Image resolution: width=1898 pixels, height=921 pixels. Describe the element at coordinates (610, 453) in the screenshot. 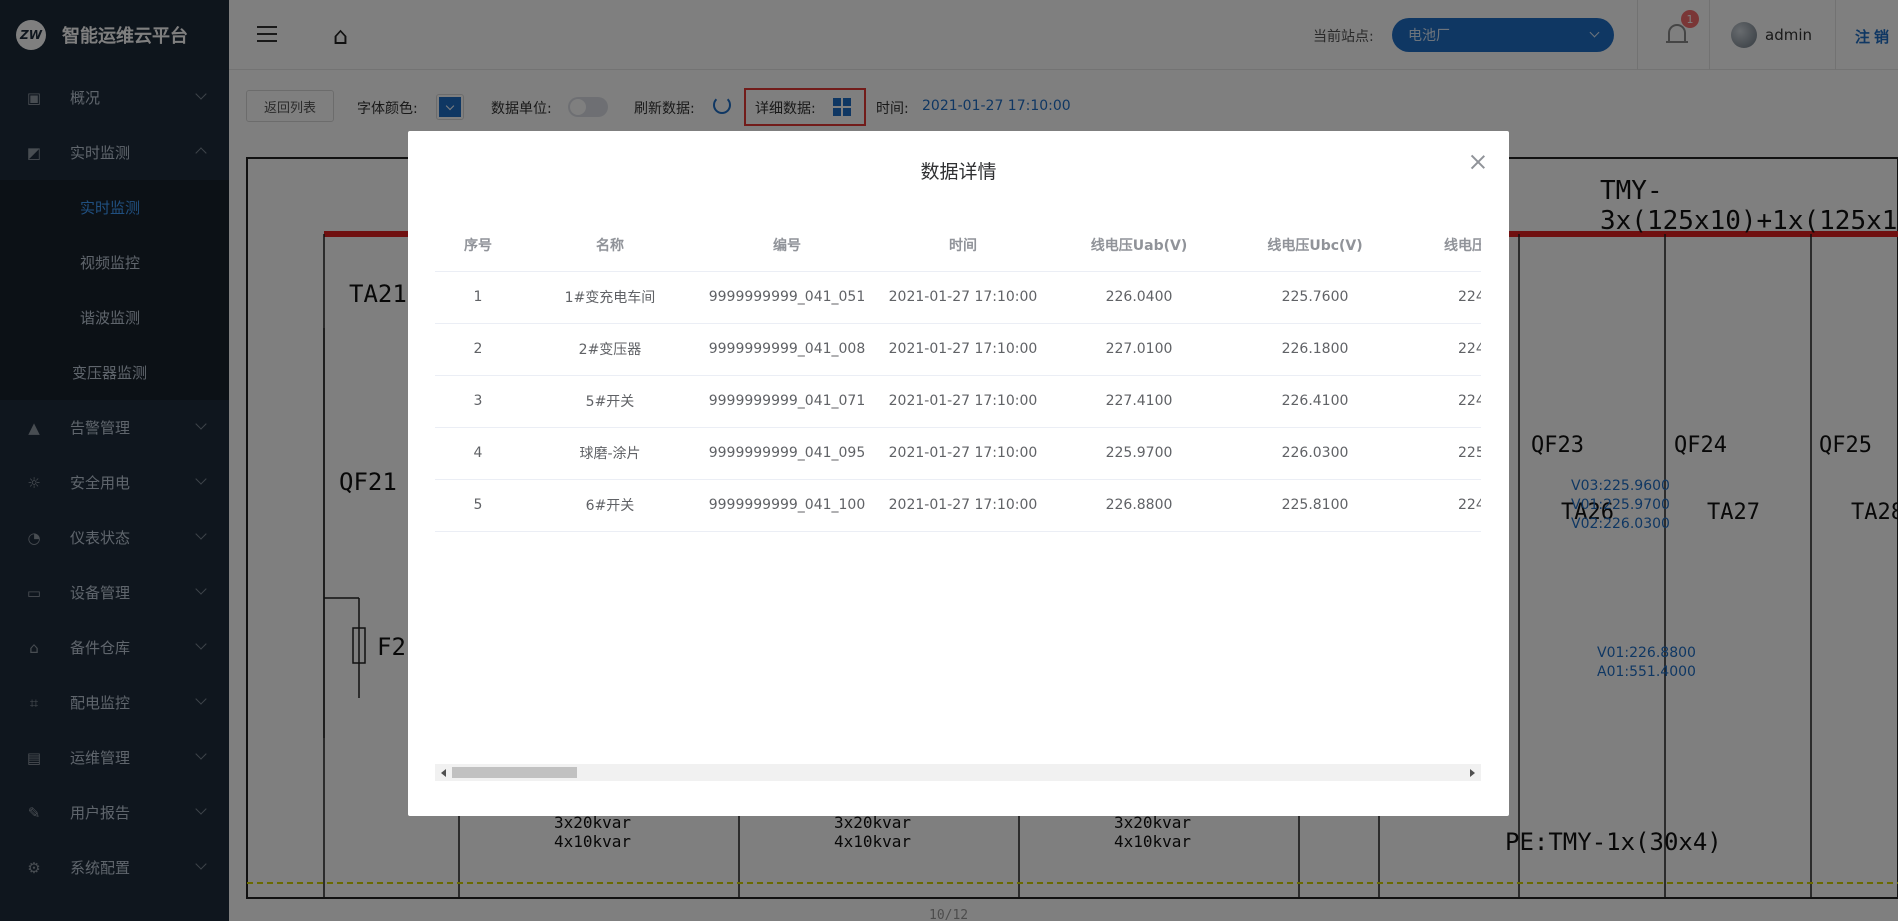

I see `table-cell: 球磨-涂片` at that location.